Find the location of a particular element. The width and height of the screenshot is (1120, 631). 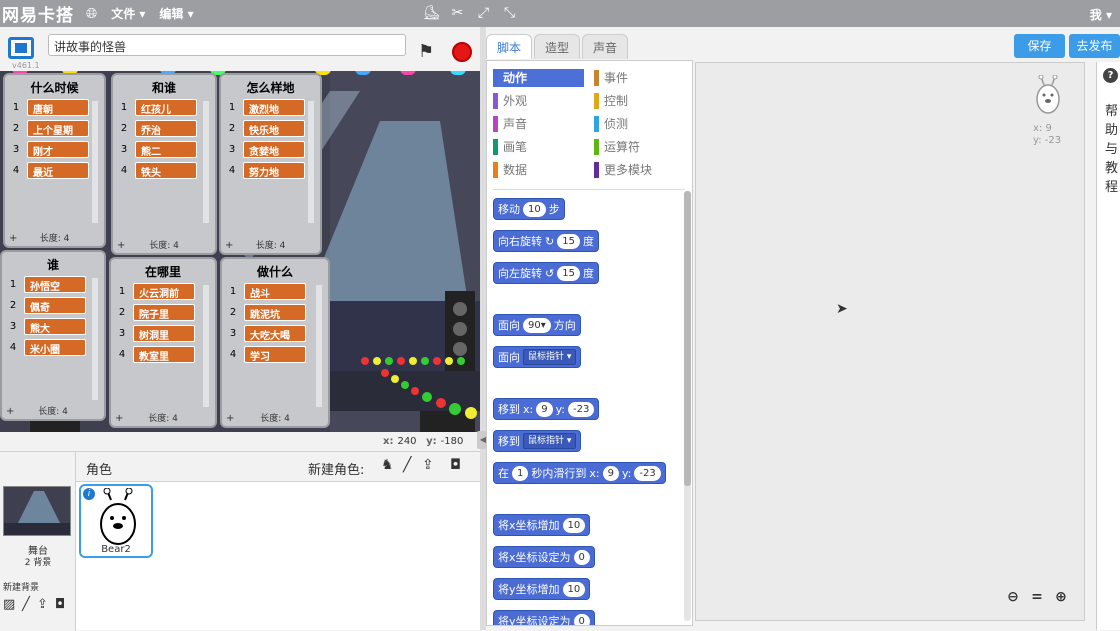

list-item: 红孩儿 is located at coordinates (166, 107).